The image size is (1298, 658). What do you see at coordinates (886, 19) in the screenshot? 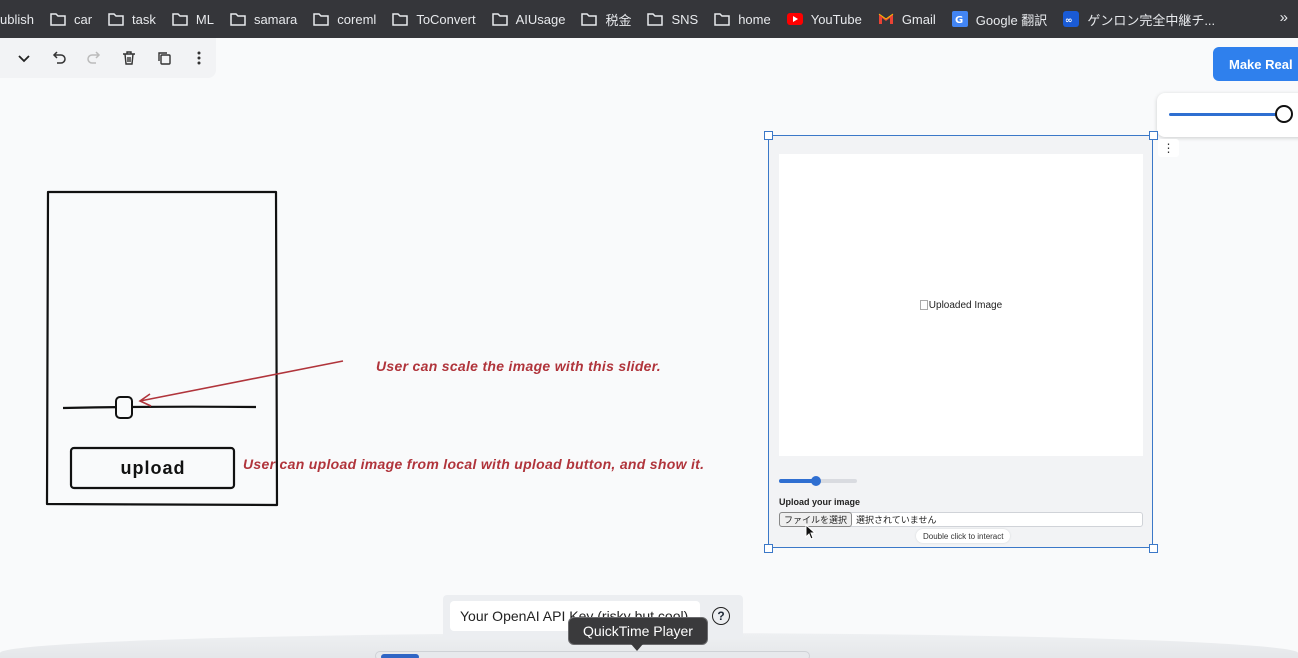
I see `gmail-icon` at bounding box center [886, 19].